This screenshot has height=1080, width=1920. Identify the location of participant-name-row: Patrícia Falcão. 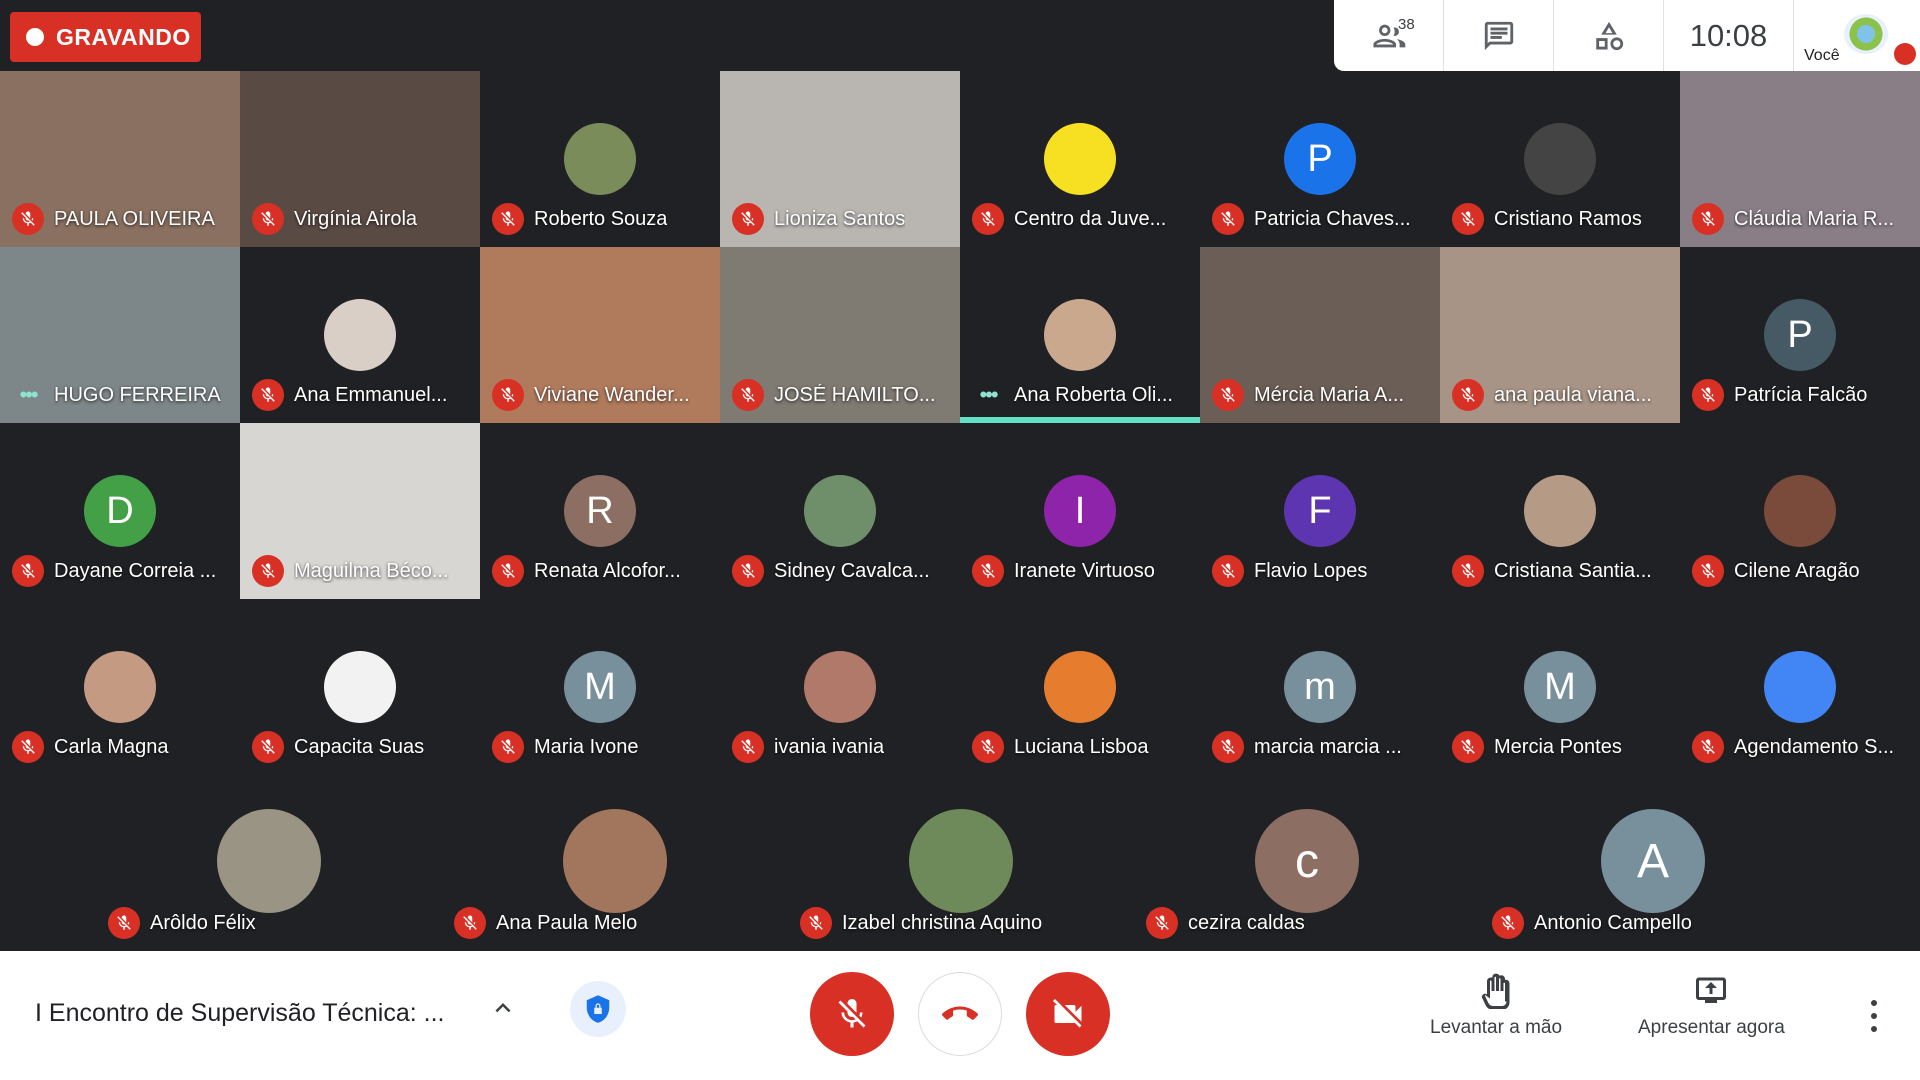
(1800, 395).